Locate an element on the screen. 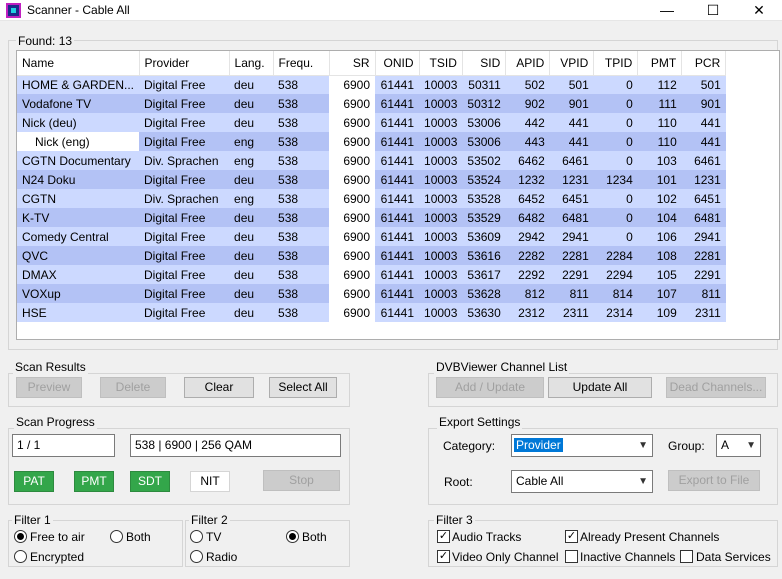 The width and height of the screenshot is (782, 579). video-only-checkbox: ✓ is located at coordinates (443, 556).